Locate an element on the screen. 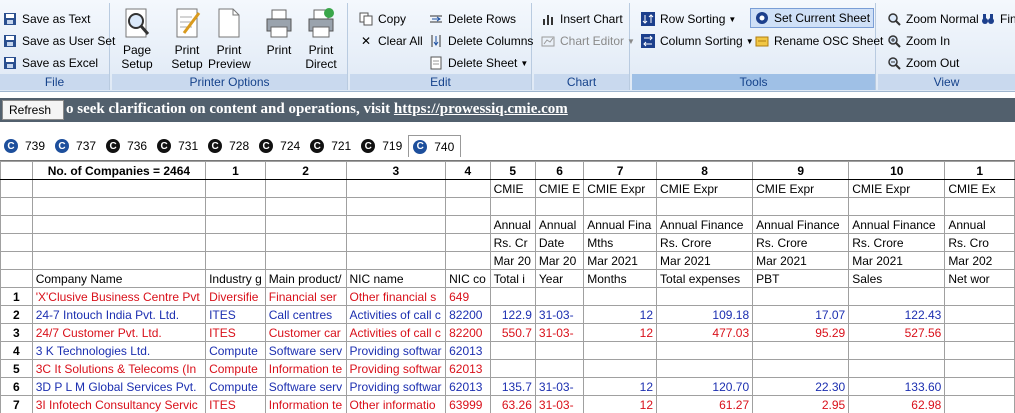  table-cell: 62013 is located at coordinates (468, 386).